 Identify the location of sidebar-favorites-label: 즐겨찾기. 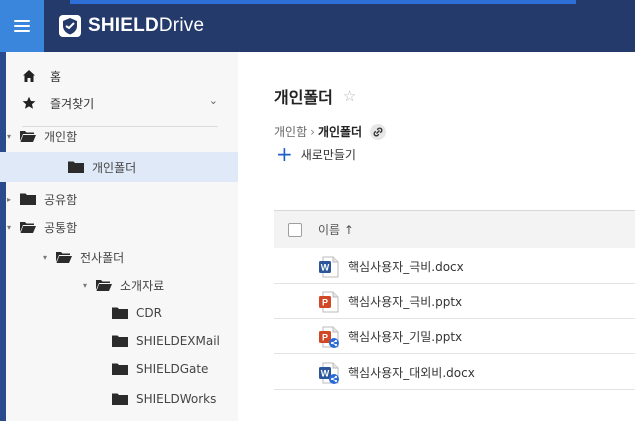
(72, 103).